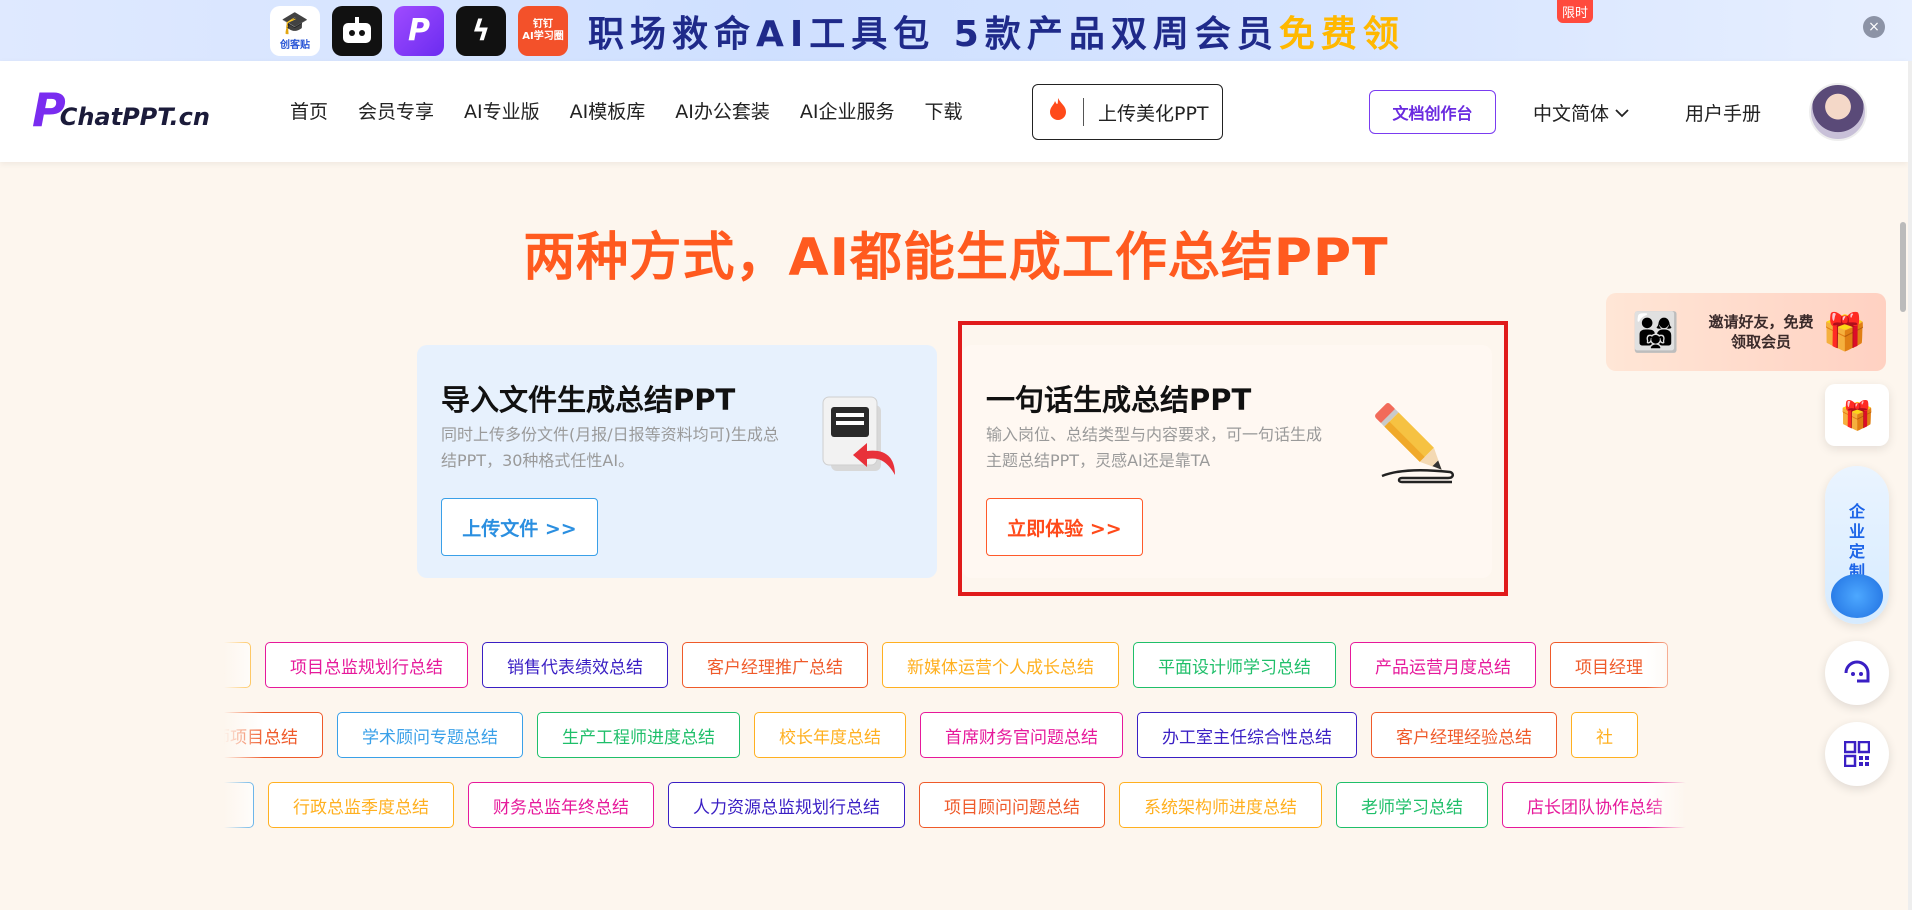 This screenshot has height=910, width=1912. I want to click on carousel-fade-right, so click(1666, 730).